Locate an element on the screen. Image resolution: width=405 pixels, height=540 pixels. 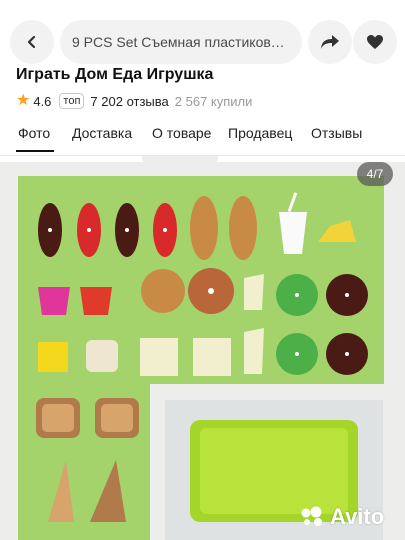
product-title: Играть Дом Еда Игрушка is located at coordinates (115, 74).